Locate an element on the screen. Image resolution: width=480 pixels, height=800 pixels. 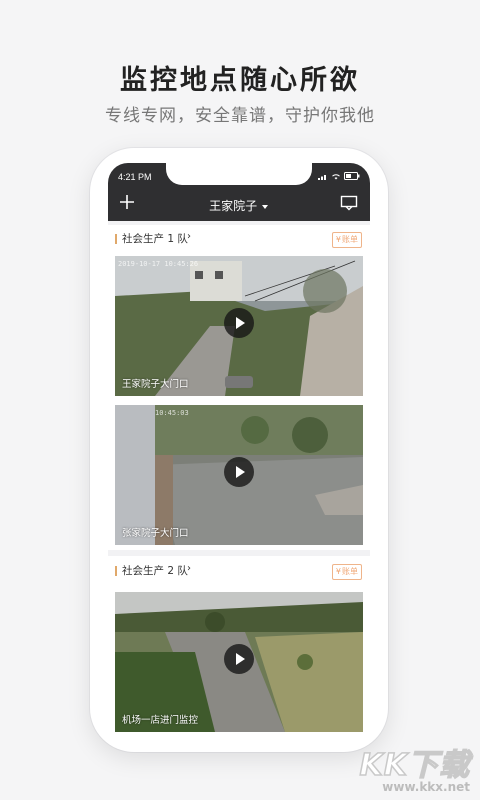
camera-feed: 2019-10-17 10:45:26 王家院子大门口 is located at coordinates (239, 326).